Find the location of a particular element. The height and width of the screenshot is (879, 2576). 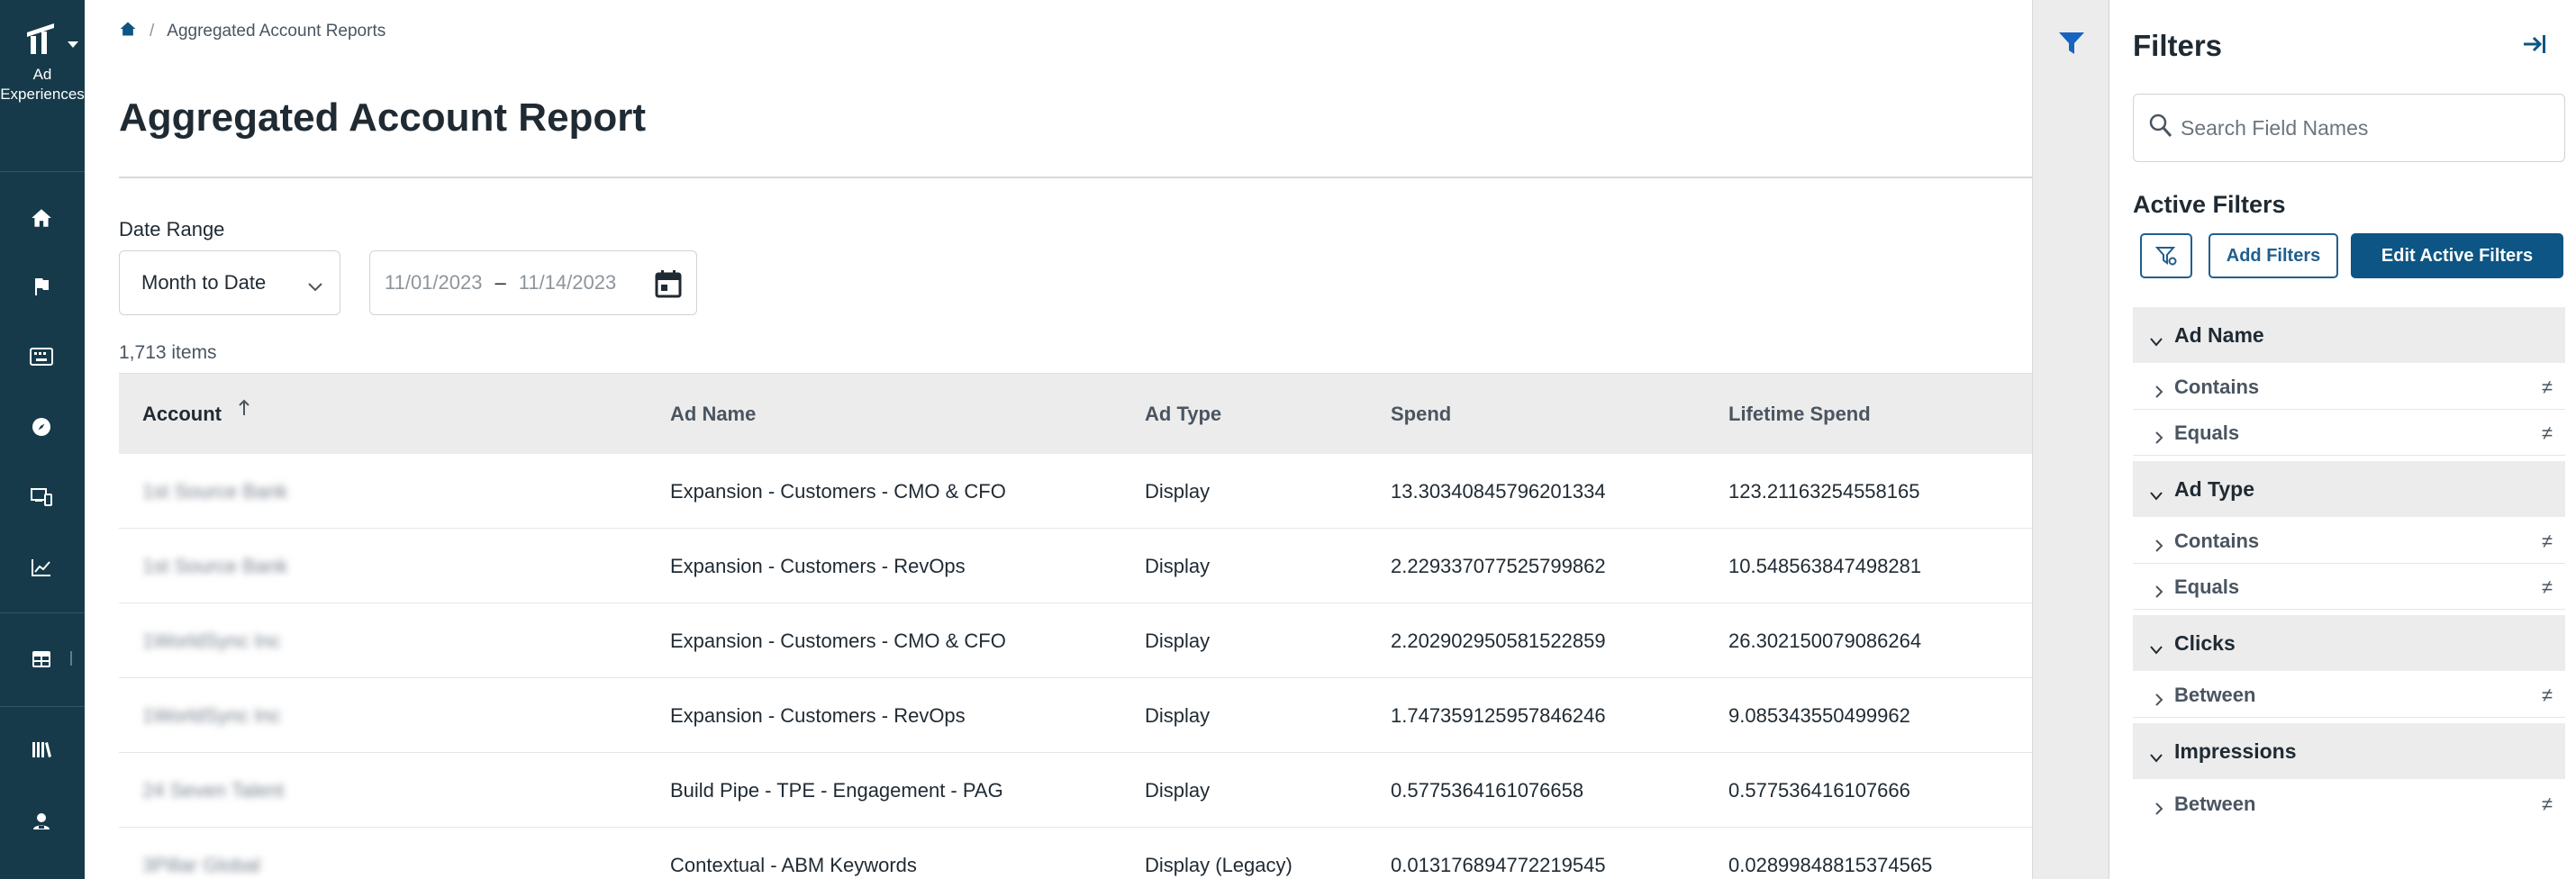

add-filters-button: Add Filters is located at coordinates (2273, 256).